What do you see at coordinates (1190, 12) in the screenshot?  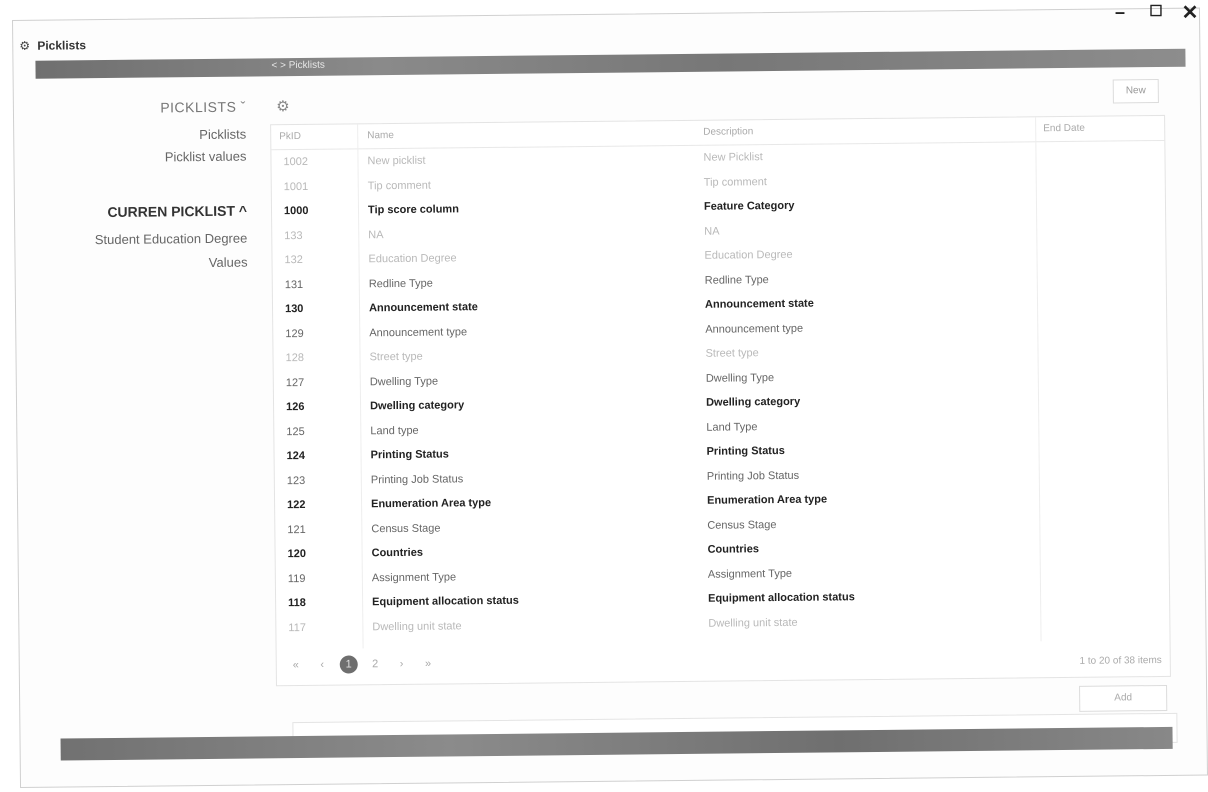 I see `close-icon: ✕` at bounding box center [1190, 12].